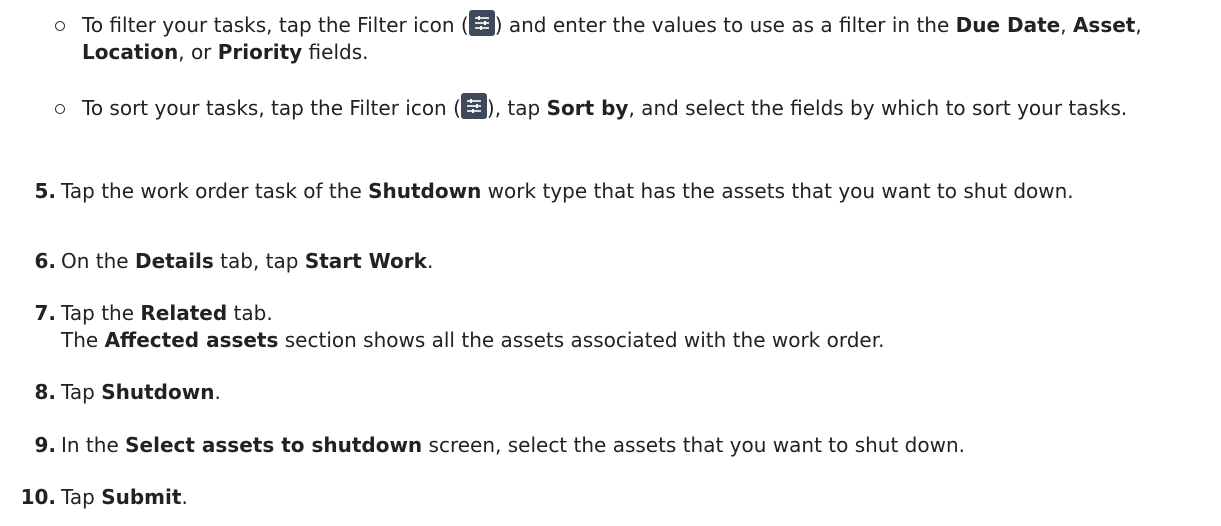 Image resolution: width=1221 pixels, height=526 pixels. I want to click on text-segment: tab, tap, so click(259, 261).